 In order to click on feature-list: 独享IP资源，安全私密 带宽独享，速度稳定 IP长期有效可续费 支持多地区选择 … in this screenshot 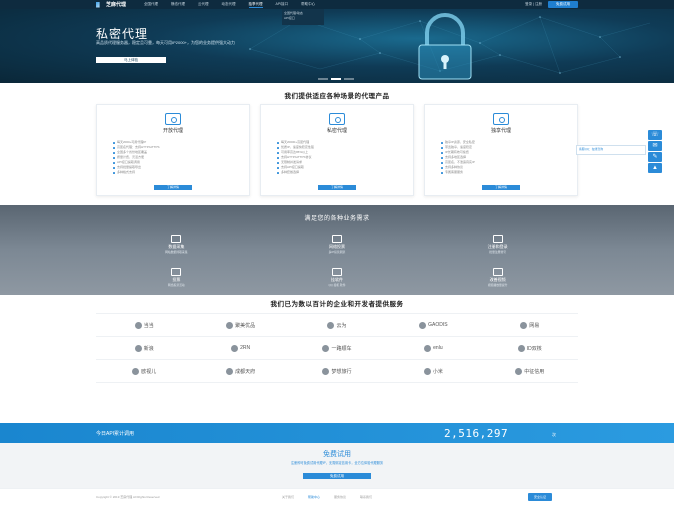, I will do `click(501, 157)`.